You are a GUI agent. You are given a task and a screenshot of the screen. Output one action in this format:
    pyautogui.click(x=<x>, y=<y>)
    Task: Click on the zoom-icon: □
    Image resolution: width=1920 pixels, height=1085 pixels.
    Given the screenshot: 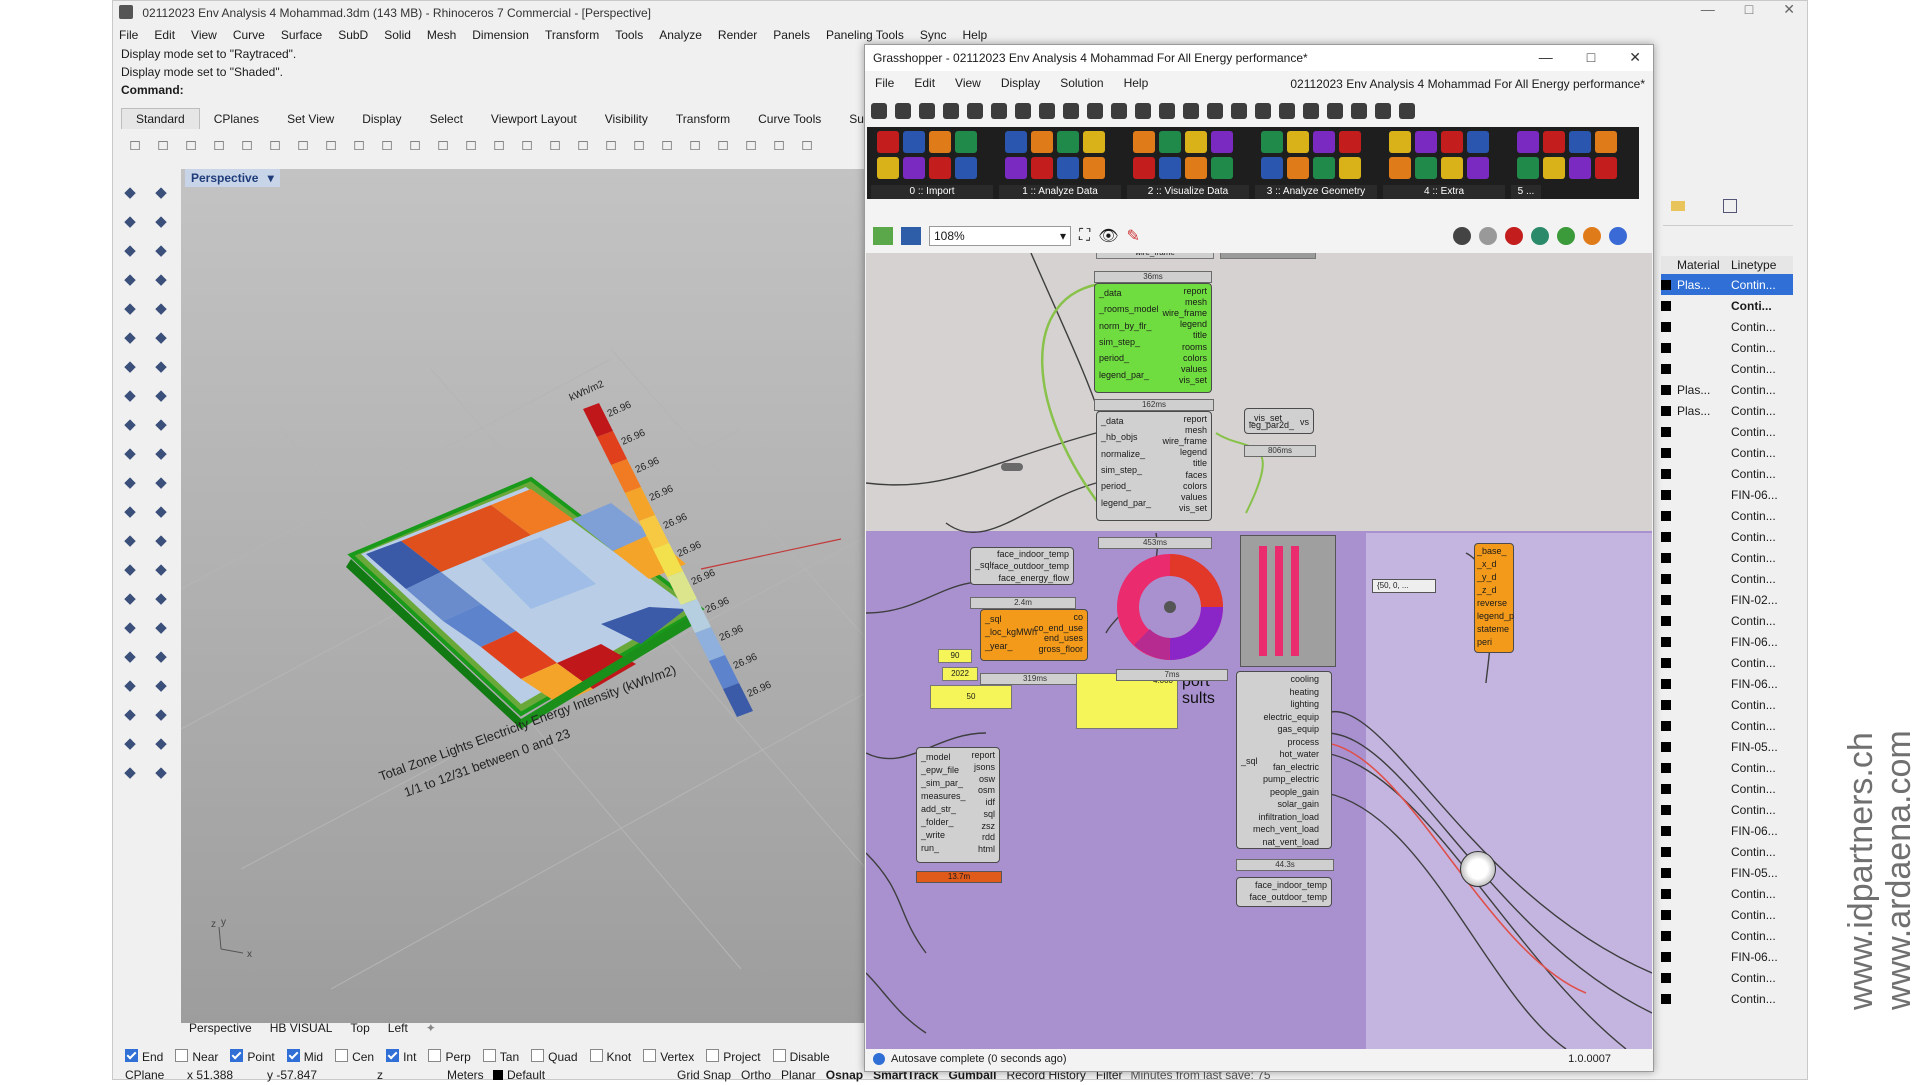 What is the action you would take?
    pyautogui.click(x=443, y=145)
    